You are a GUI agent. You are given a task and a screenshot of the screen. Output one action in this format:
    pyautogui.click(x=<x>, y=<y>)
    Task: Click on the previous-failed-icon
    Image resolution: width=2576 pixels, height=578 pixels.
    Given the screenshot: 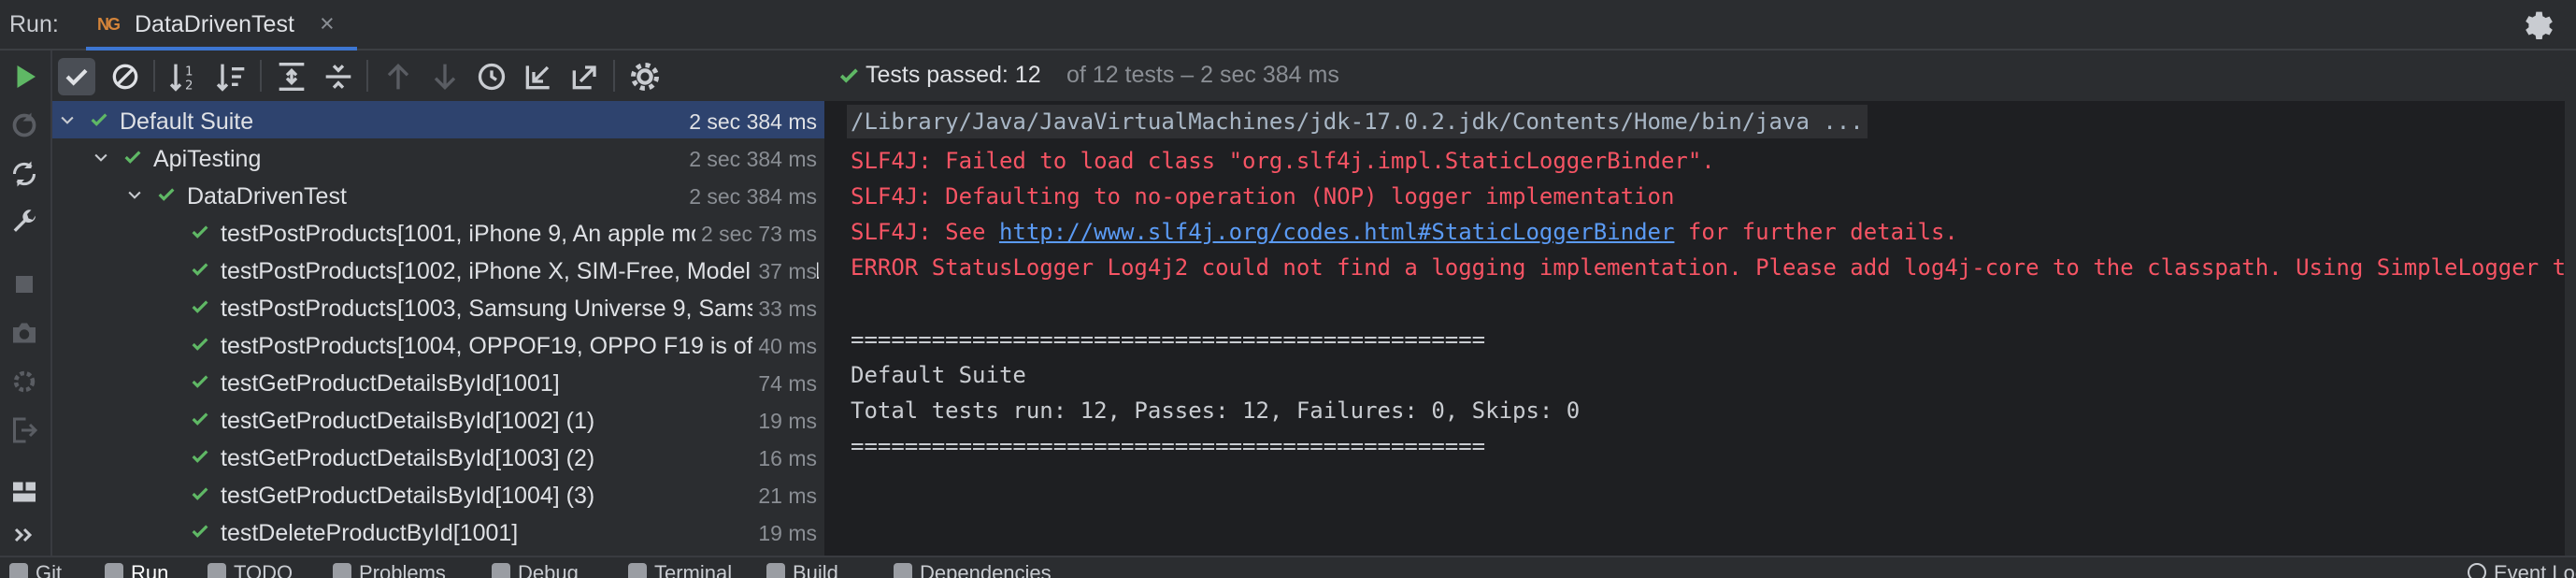 What is the action you would take?
    pyautogui.click(x=398, y=76)
    